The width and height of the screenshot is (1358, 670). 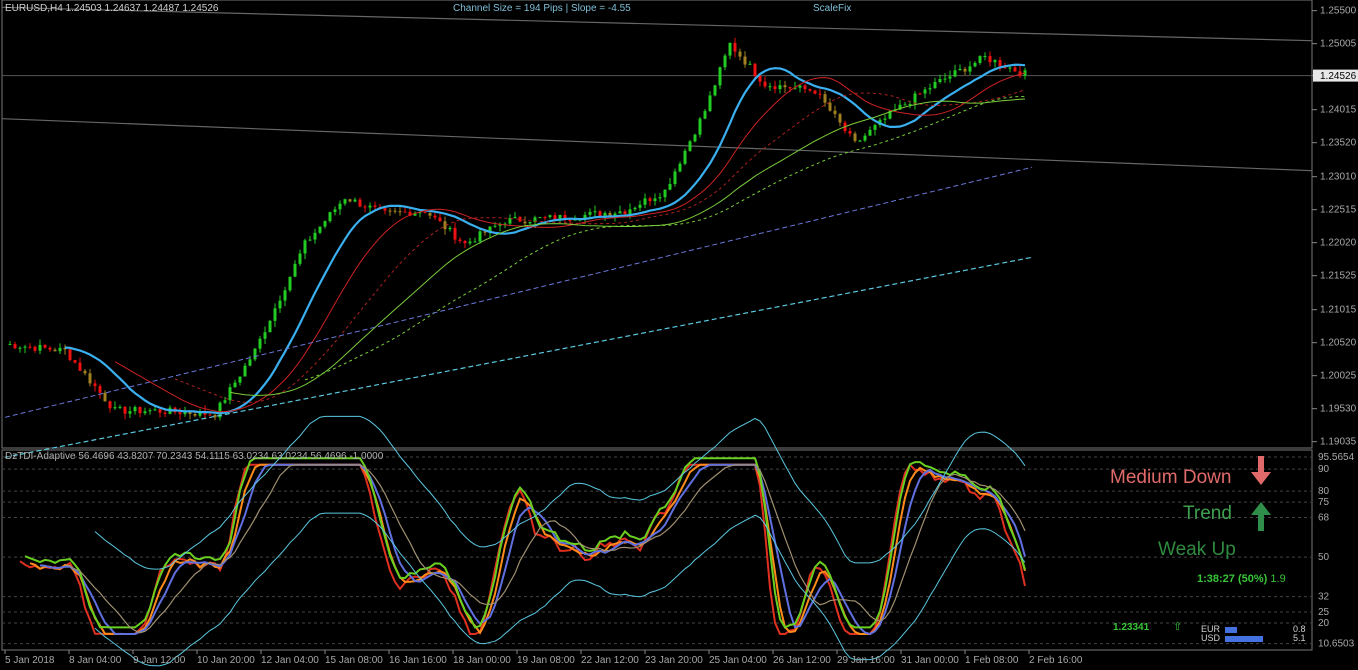 What do you see at coordinates (1324, 502) in the screenshot?
I see `indicator-tick-label: 75` at bounding box center [1324, 502].